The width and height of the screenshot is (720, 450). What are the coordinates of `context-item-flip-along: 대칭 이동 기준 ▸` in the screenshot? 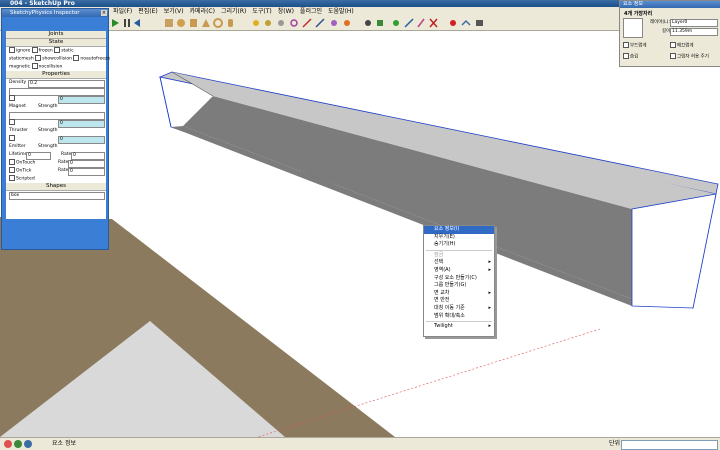 It's located at (459, 309).